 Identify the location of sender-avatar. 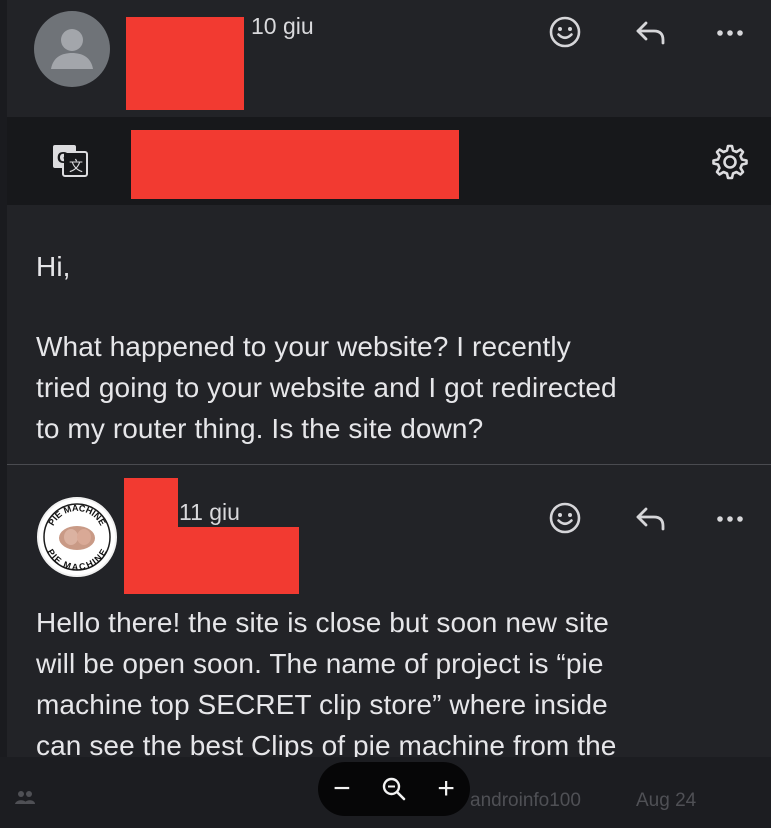
(72, 49).